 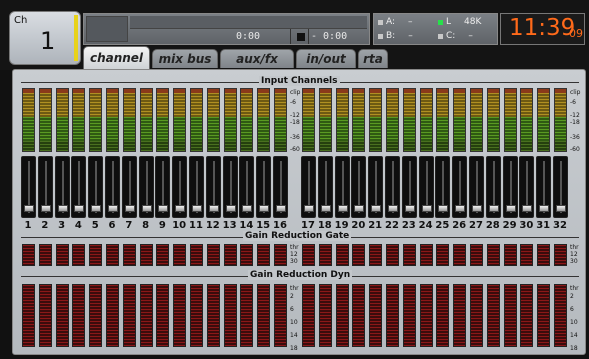 What do you see at coordinates (442, 225) in the screenshot?
I see `channel-number-label: 25` at bounding box center [442, 225].